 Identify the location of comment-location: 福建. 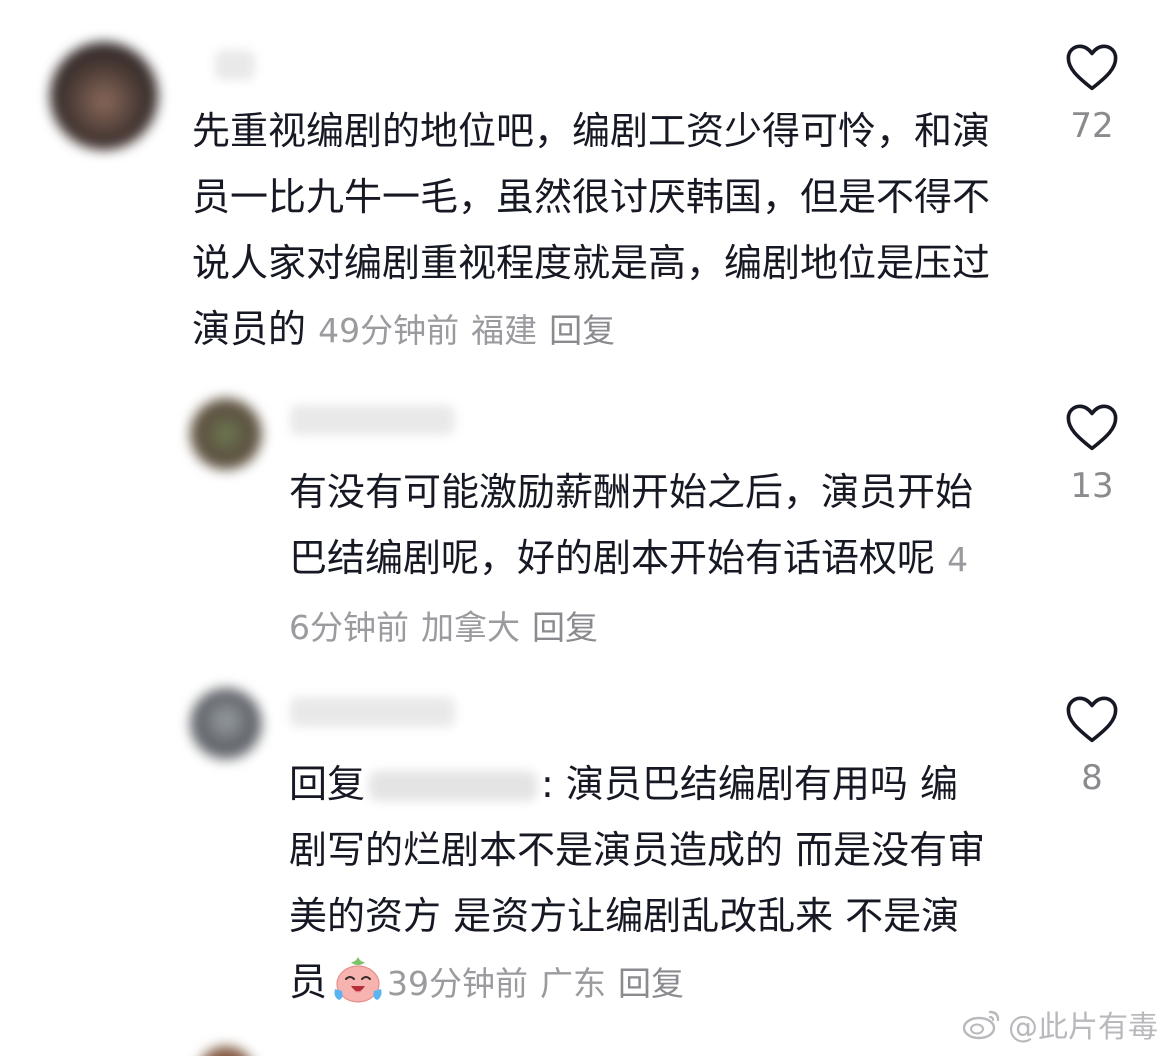
(504, 330).